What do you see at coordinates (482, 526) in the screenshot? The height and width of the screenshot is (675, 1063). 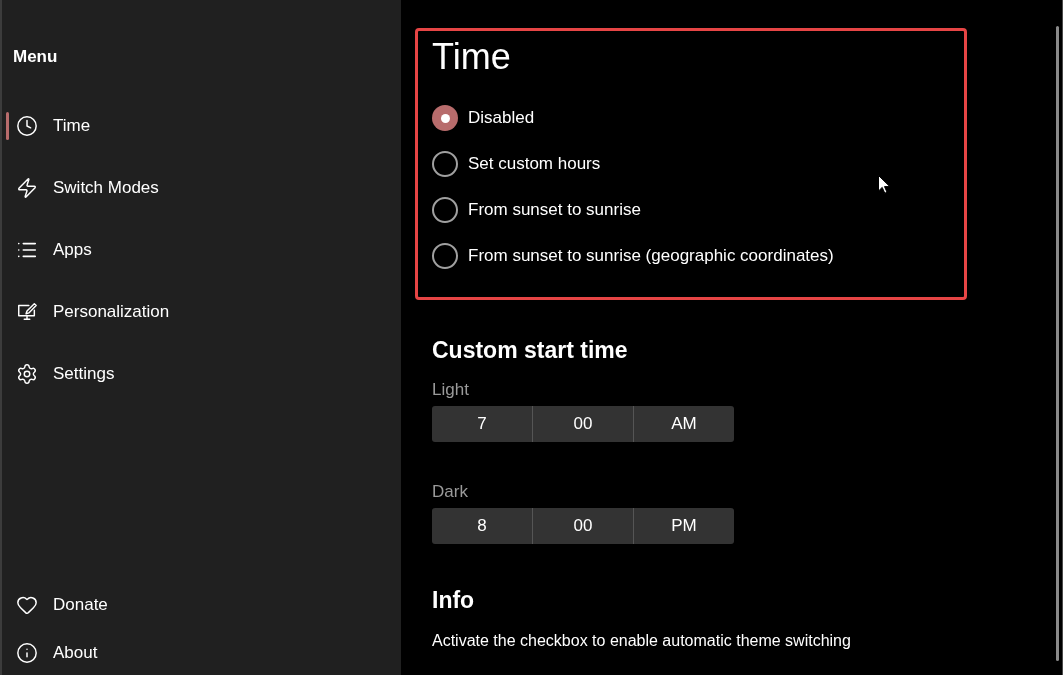 I see `hour-field: 8` at bounding box center [482, 526].